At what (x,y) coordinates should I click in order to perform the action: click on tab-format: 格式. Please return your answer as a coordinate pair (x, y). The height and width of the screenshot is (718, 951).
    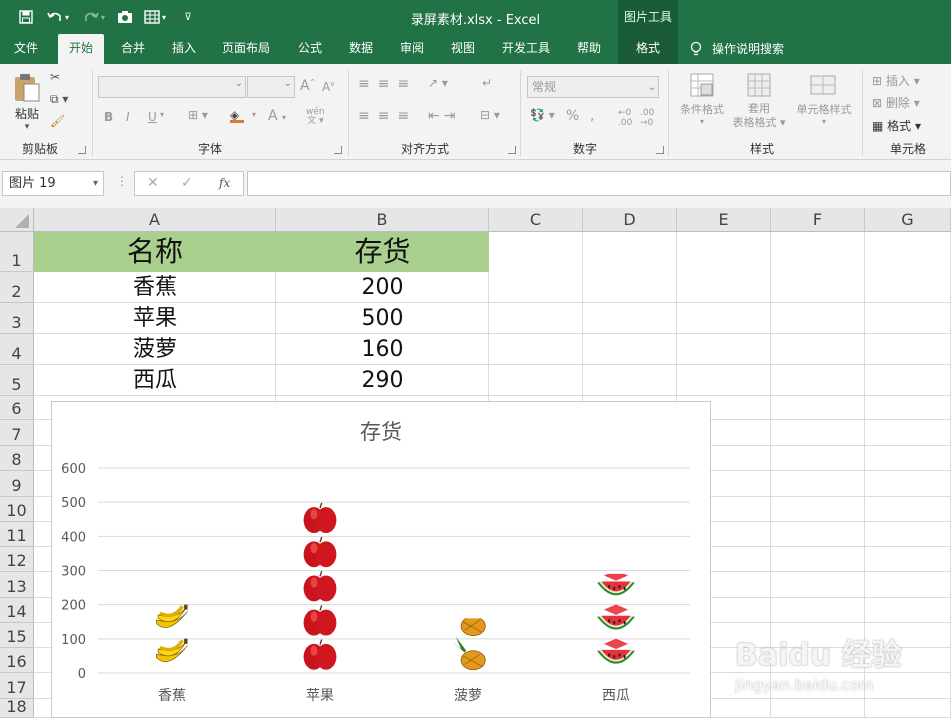
    Looking at the image, I should click on (648, 49).